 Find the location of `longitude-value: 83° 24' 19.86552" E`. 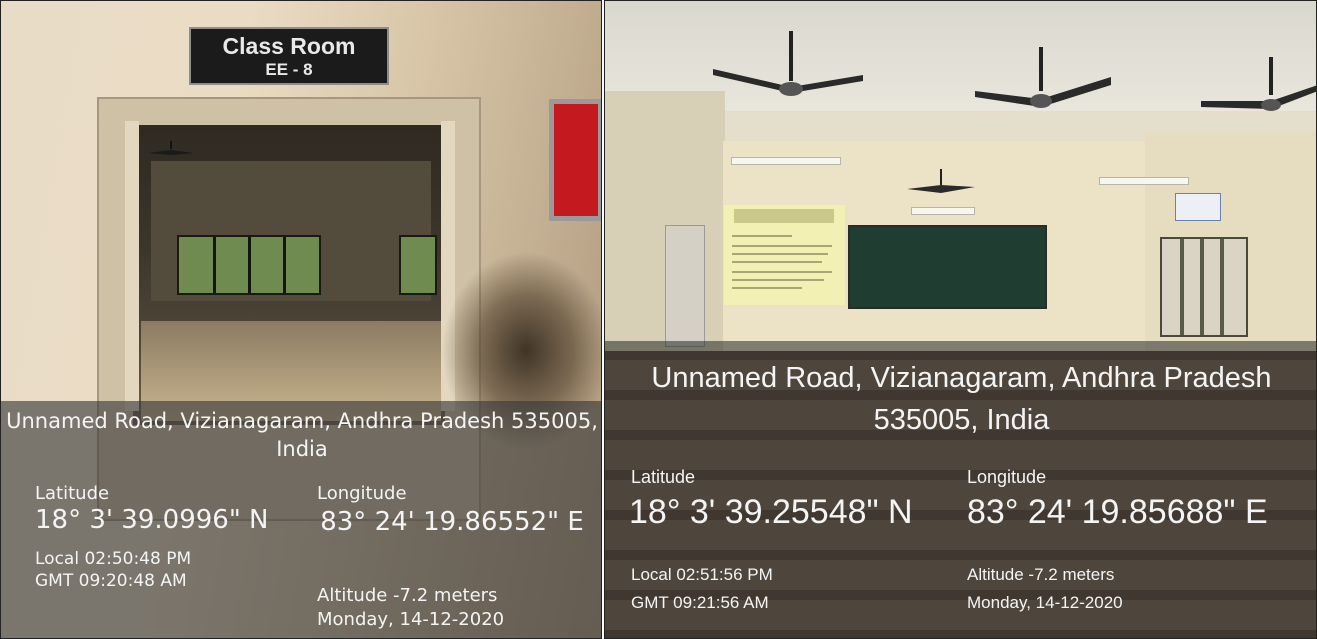

longitude-value: 83° 24' 19.86552" E is located at coordinates (452, 522).